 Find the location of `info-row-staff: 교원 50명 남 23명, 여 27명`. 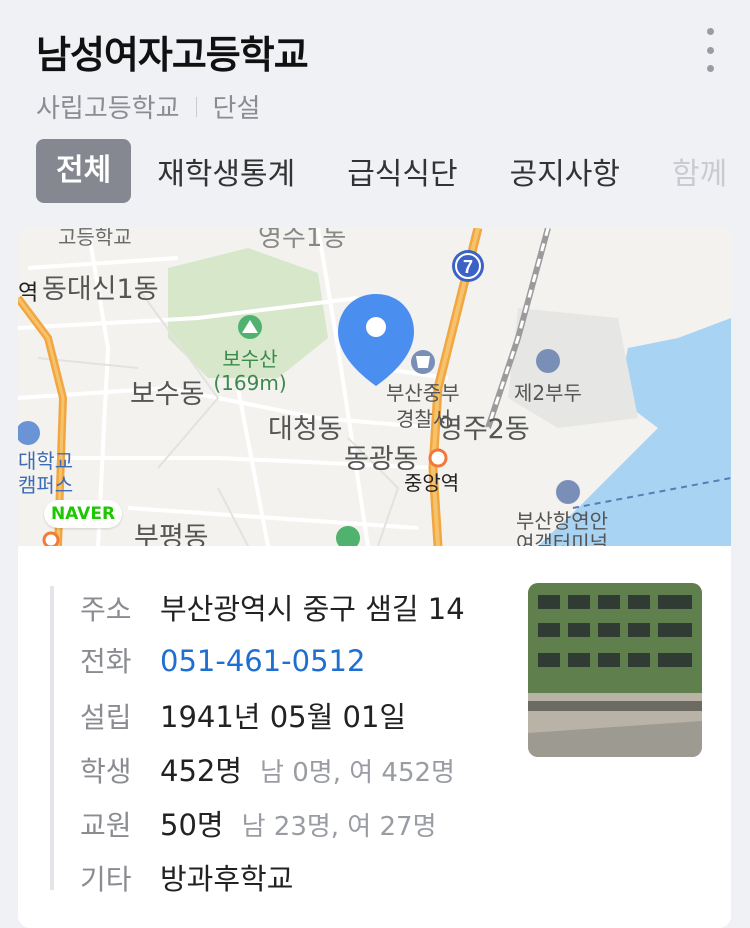

info-row-staff: 교원 50명 남 23명, 여 27명 is located at coordinates (258, 823).